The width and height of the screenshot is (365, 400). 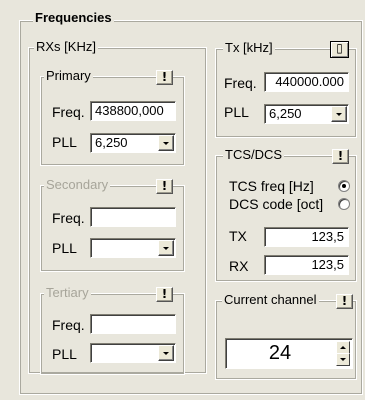 What do you see at coordinates (68, 112) in the screenshot?
I see `primary-freq-label: Freq.` at bounding box center [68, 112].